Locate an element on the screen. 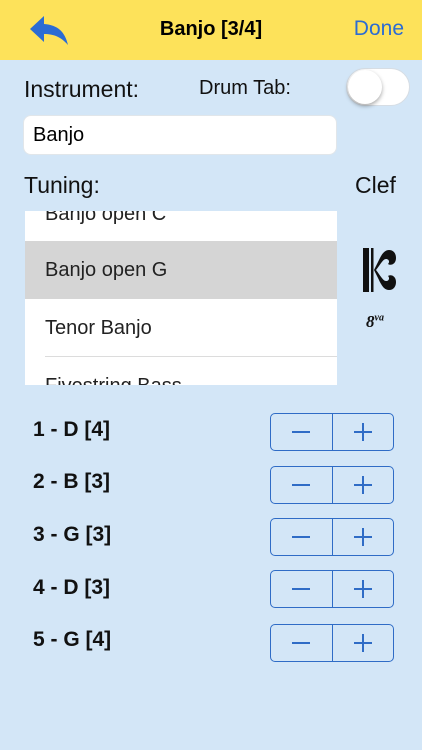 The image size is (422, 750). alto-clef-icon is located at coordinates (379, 270).